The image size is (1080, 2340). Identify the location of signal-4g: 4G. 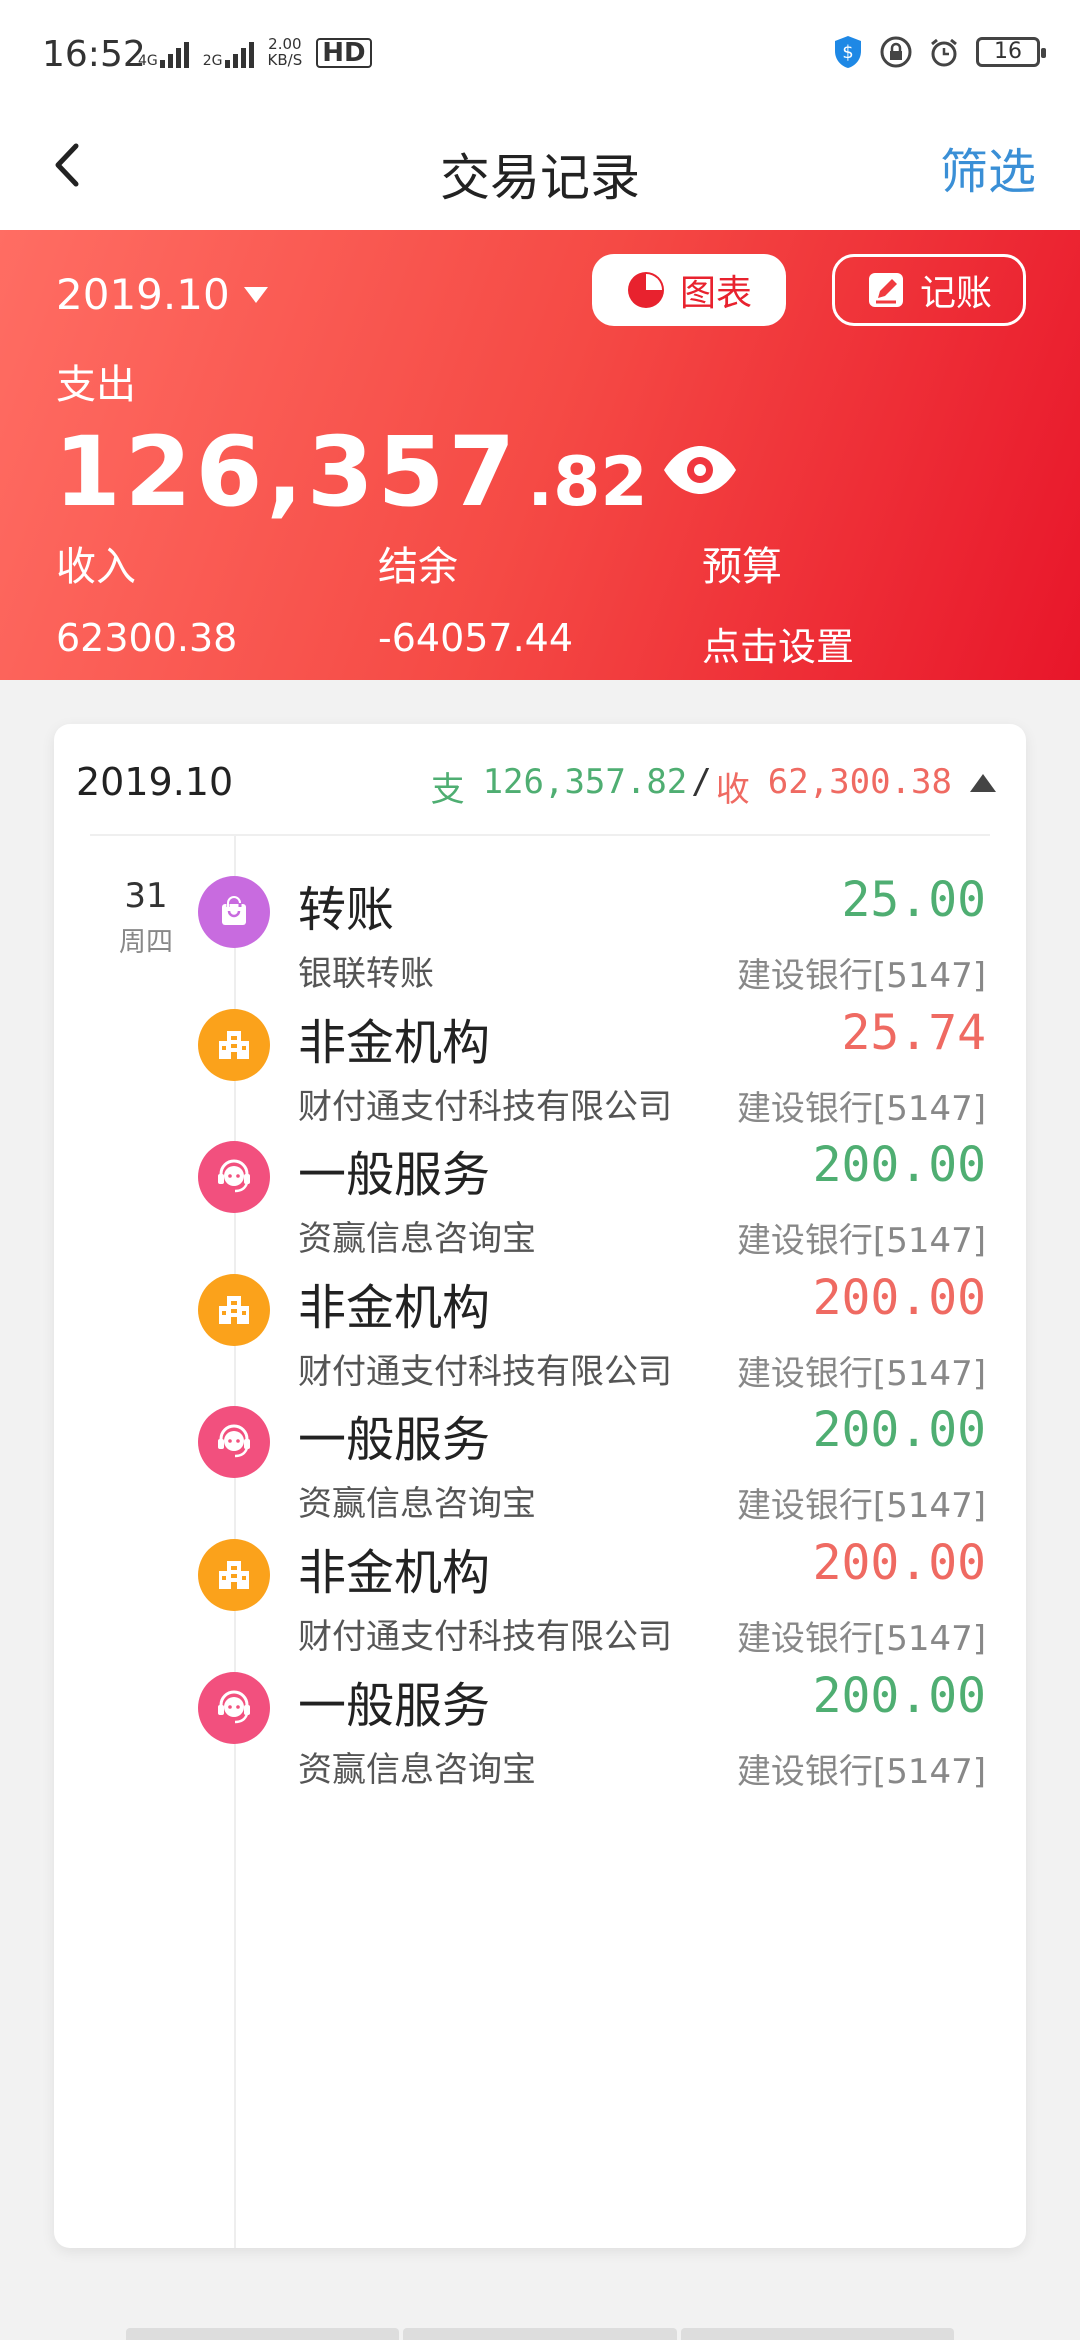
(163, 53).